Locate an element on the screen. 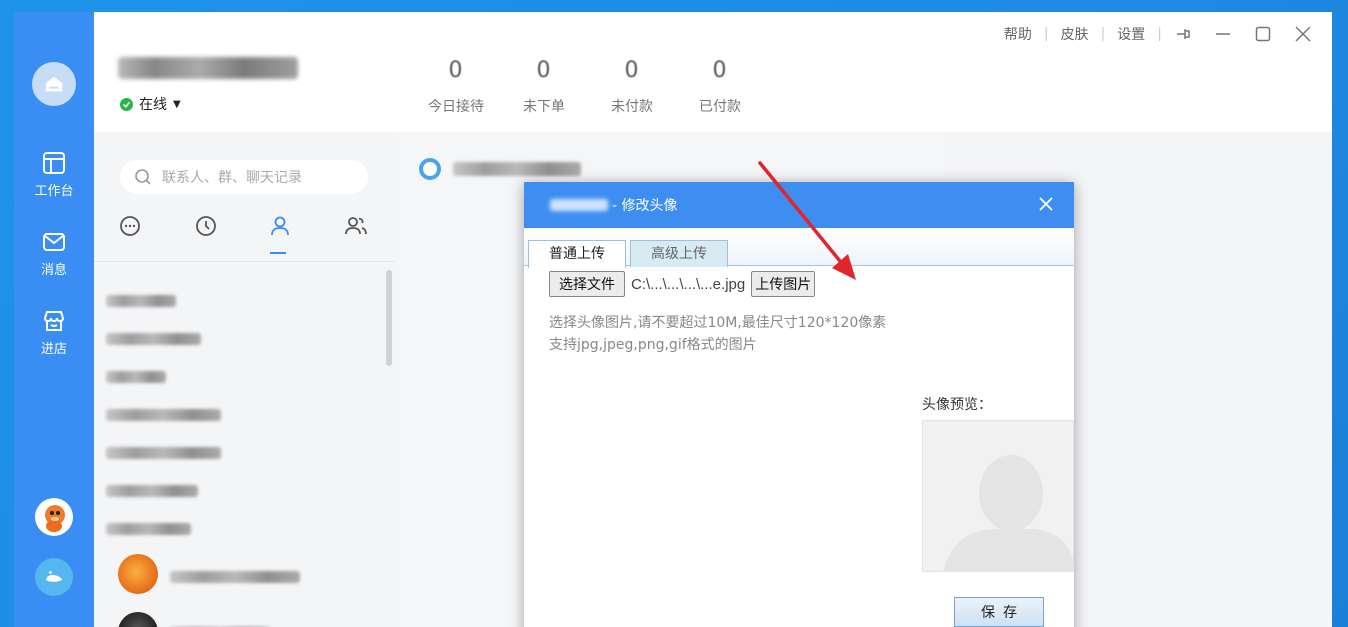  save-button: 保存 is located at coordinates (999, 612).